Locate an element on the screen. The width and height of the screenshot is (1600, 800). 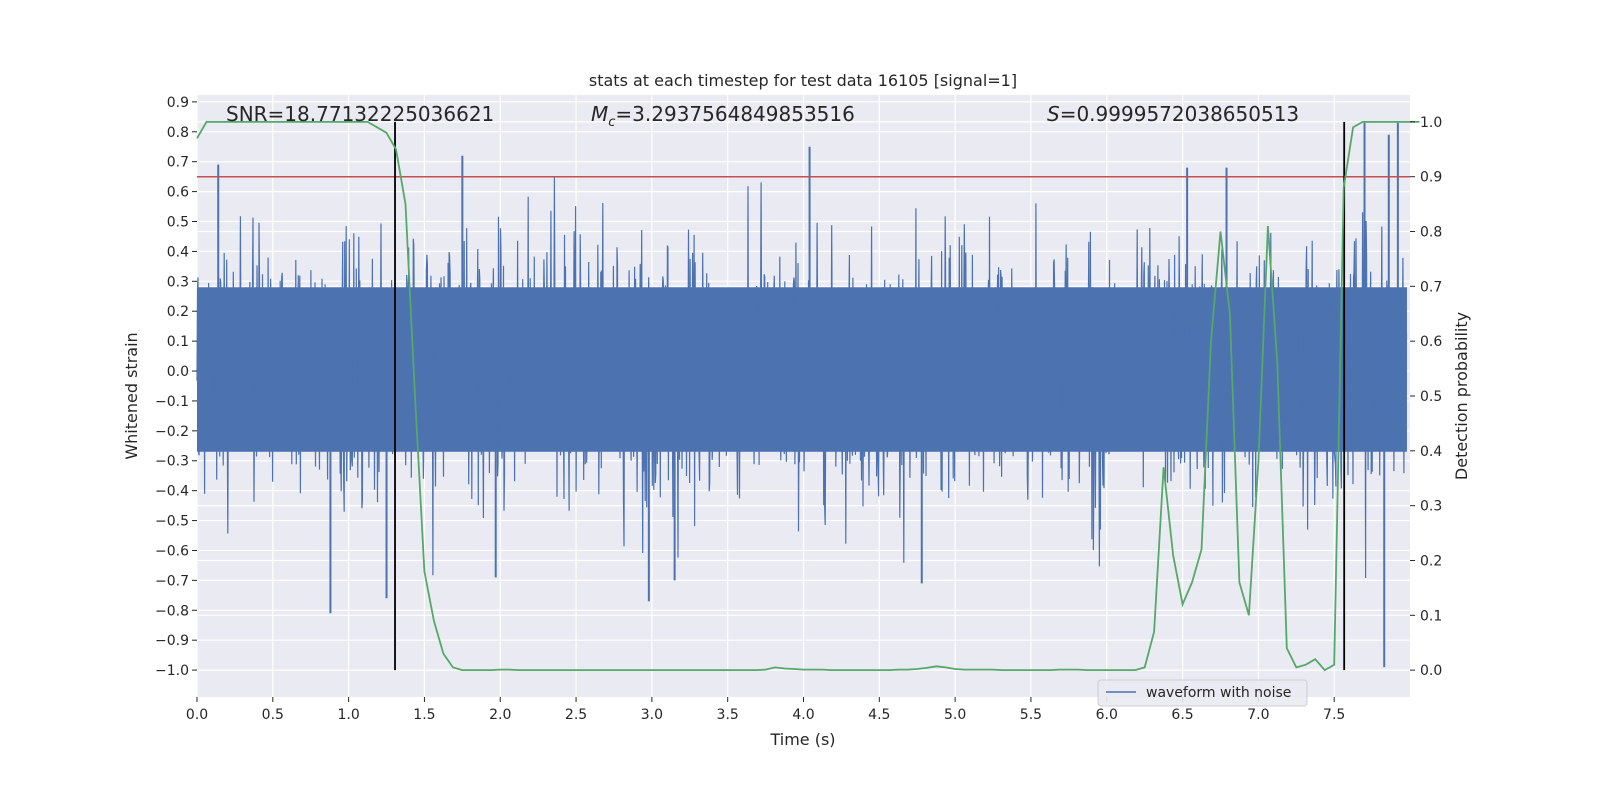
y-tick-label-left: −0.8 is located at coordinates (172, 611).